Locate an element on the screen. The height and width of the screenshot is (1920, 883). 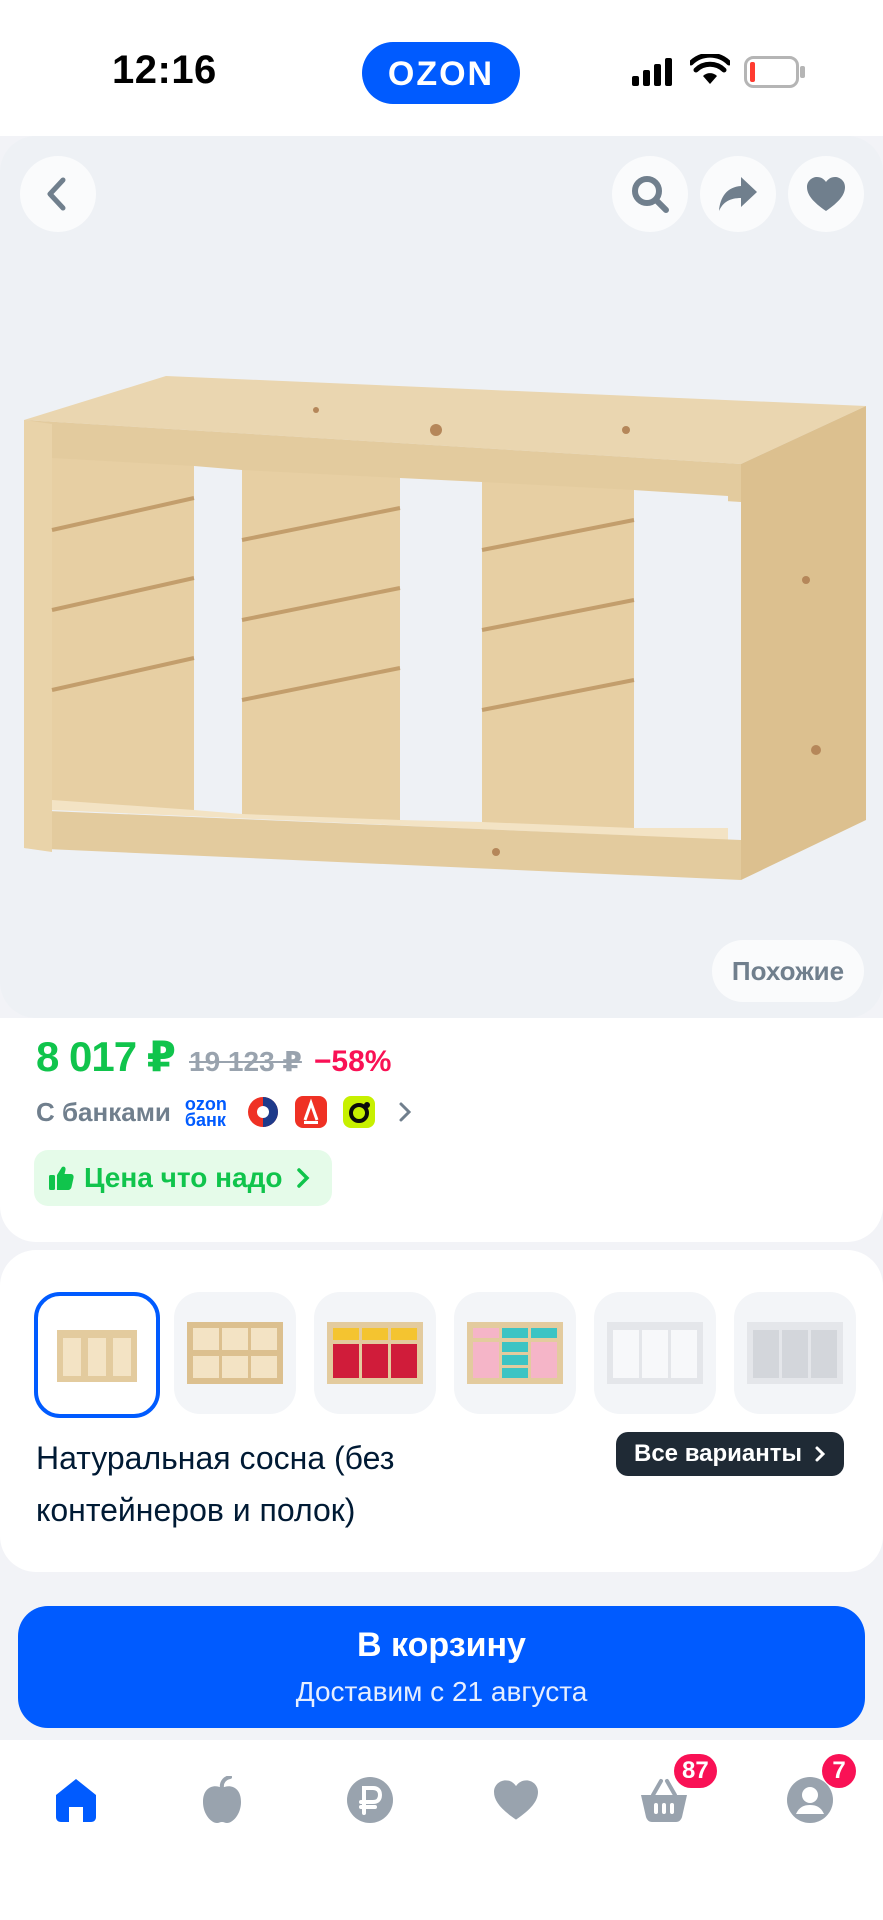
delivery-date-label: Доставим с 21 августа is located at coordinates (441, 1691).